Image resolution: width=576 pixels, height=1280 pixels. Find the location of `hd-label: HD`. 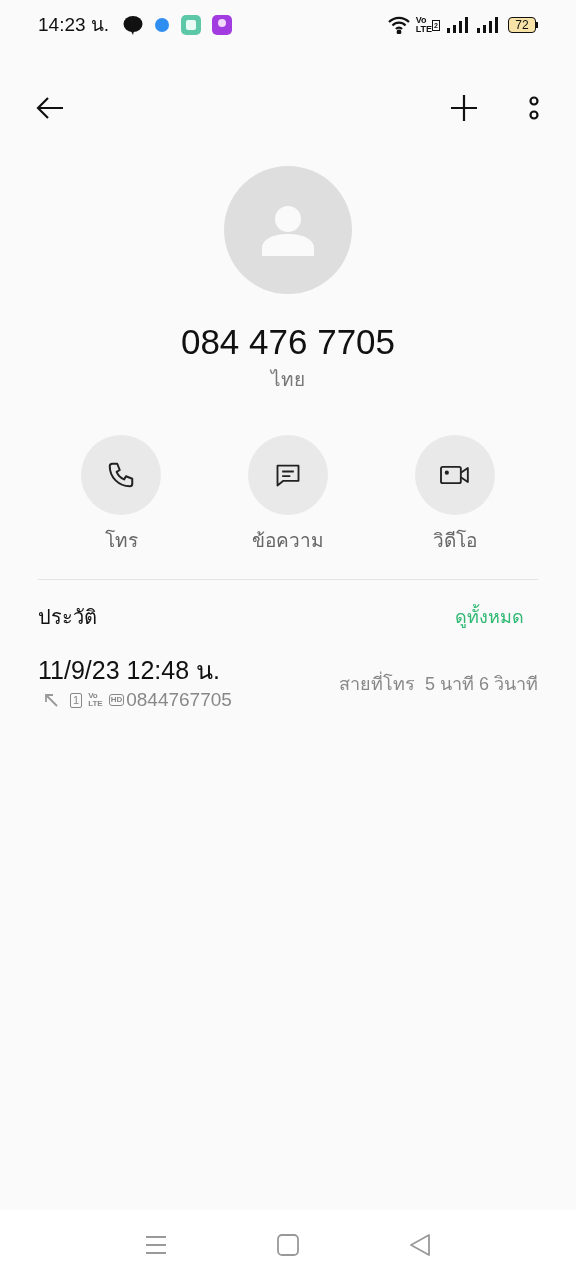

hd-label: HD is located at coordinates (116, 700).